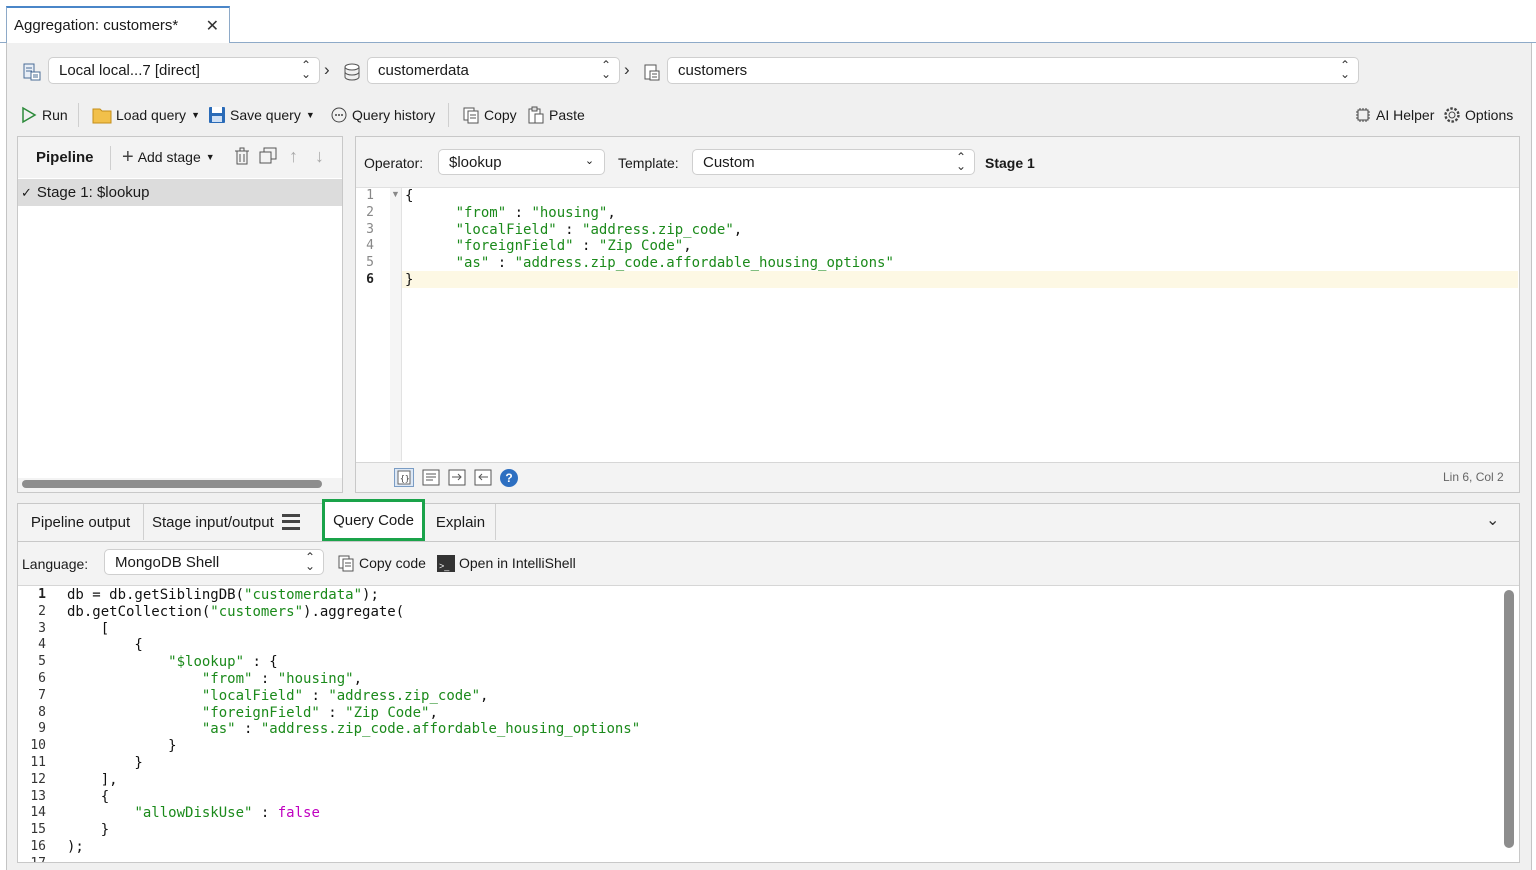 This screenshot has height=870, width=1536. I want to click on fold-marker-icon: ▼, so click(395, 194).